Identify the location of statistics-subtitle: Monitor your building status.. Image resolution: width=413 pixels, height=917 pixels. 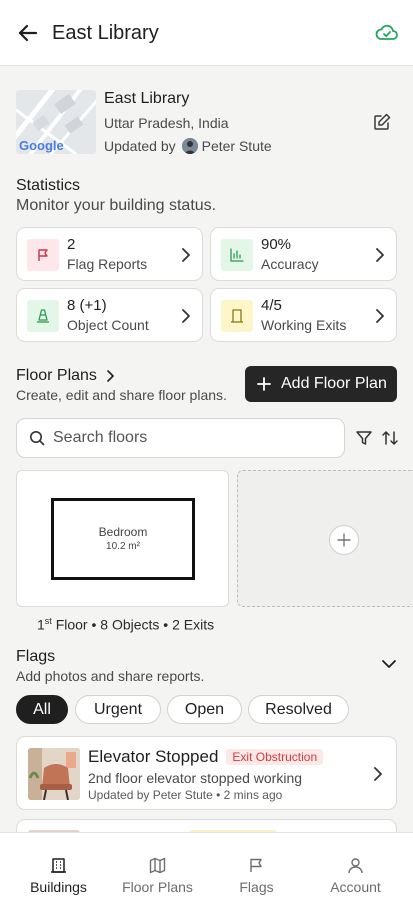
(116, 205).